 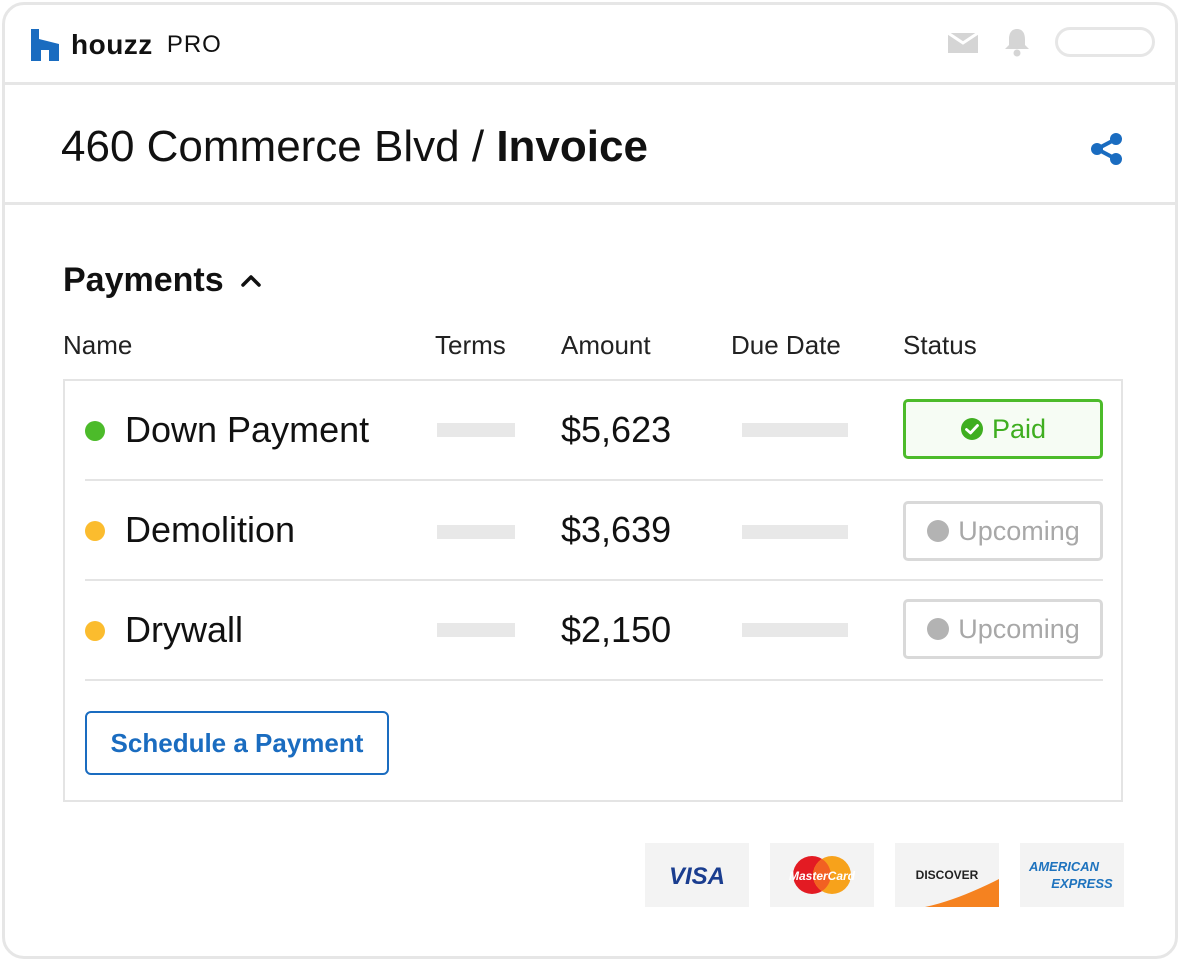 I want to click on top-bar-actions, so click(x=1051, y=42).